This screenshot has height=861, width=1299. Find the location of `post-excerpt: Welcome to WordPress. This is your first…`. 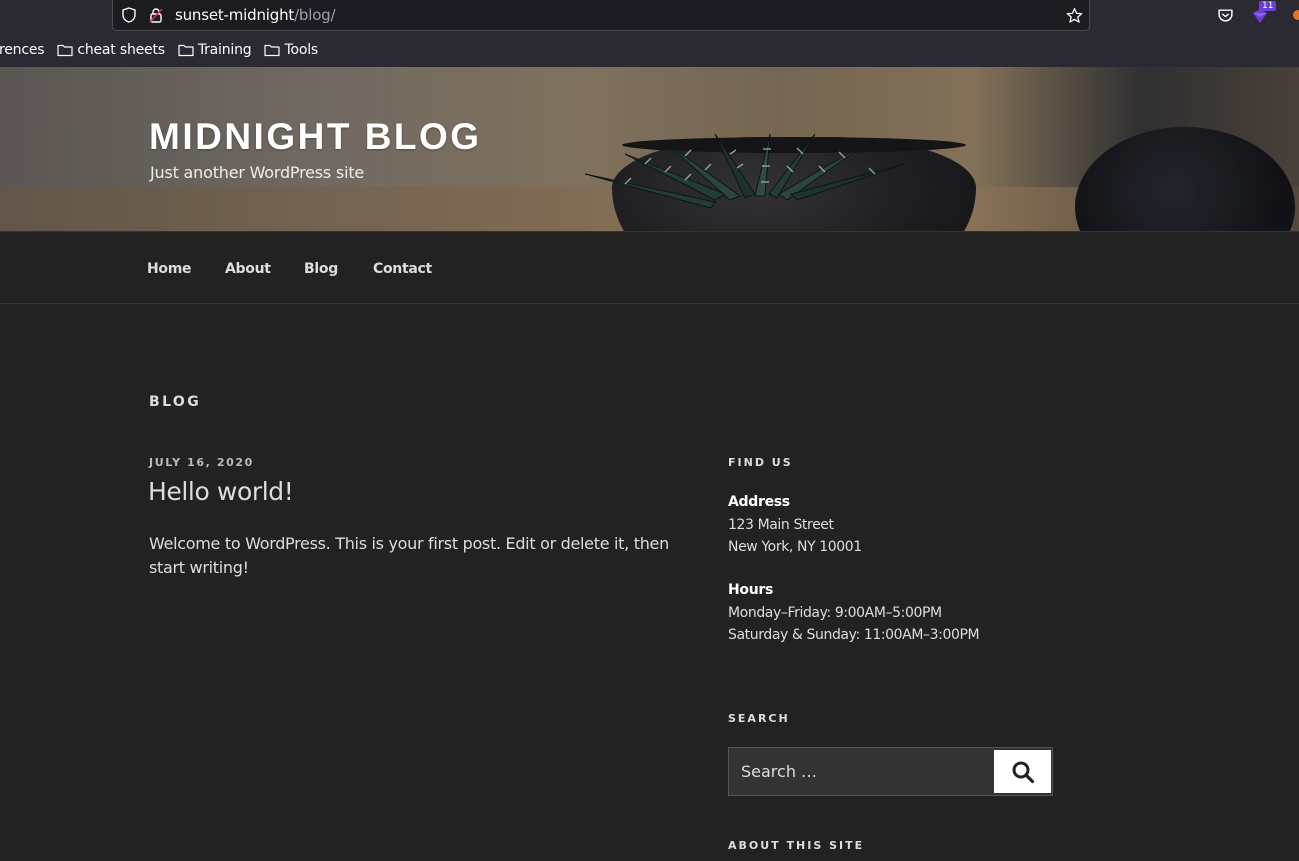

post-excerpt: Welcome to WordPress. This is your first… is located at coordinates (409, 555).